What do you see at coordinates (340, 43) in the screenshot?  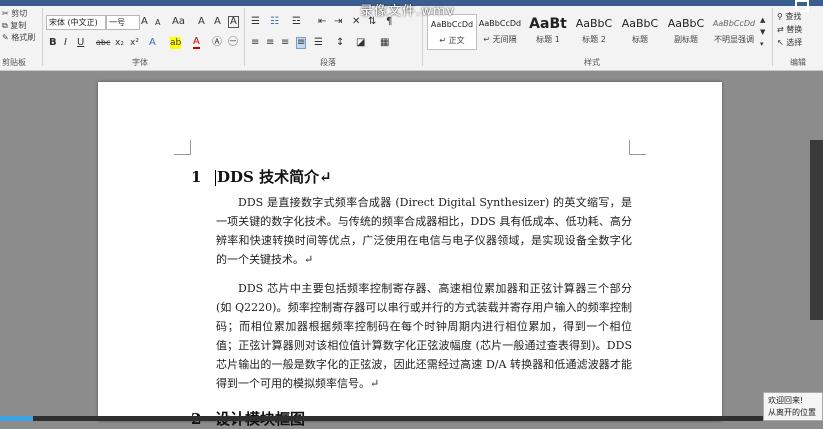 I see `line-spacing-icon: ↕` at bounding box center [340, 43].